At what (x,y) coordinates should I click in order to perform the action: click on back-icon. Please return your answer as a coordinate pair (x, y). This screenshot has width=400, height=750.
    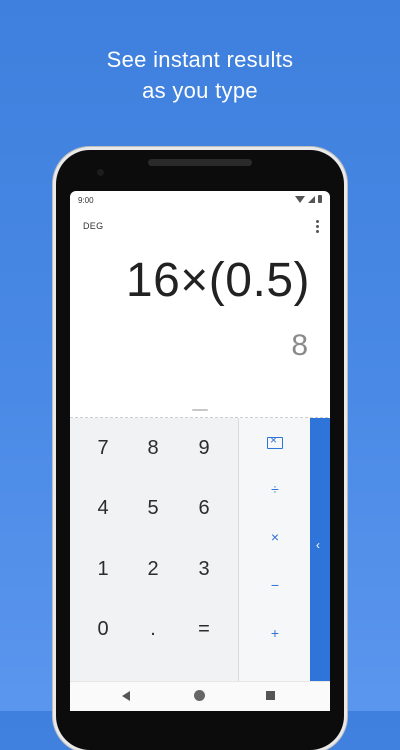
    Looking at the image, I should click on (126, 696).